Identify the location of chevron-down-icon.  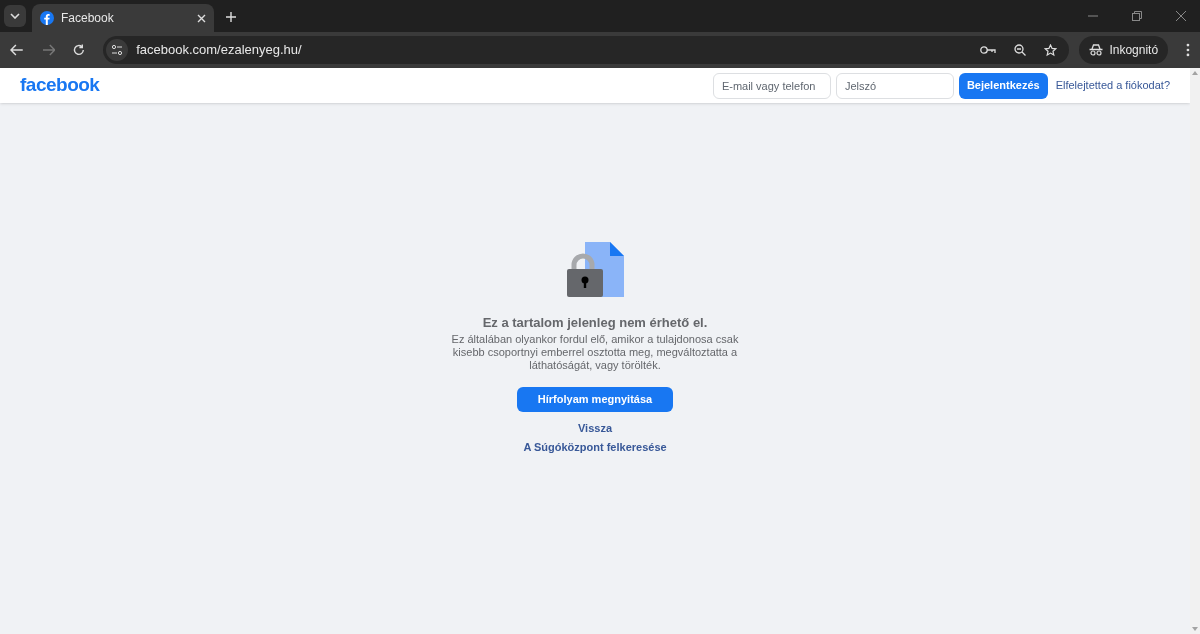
(15, 16).